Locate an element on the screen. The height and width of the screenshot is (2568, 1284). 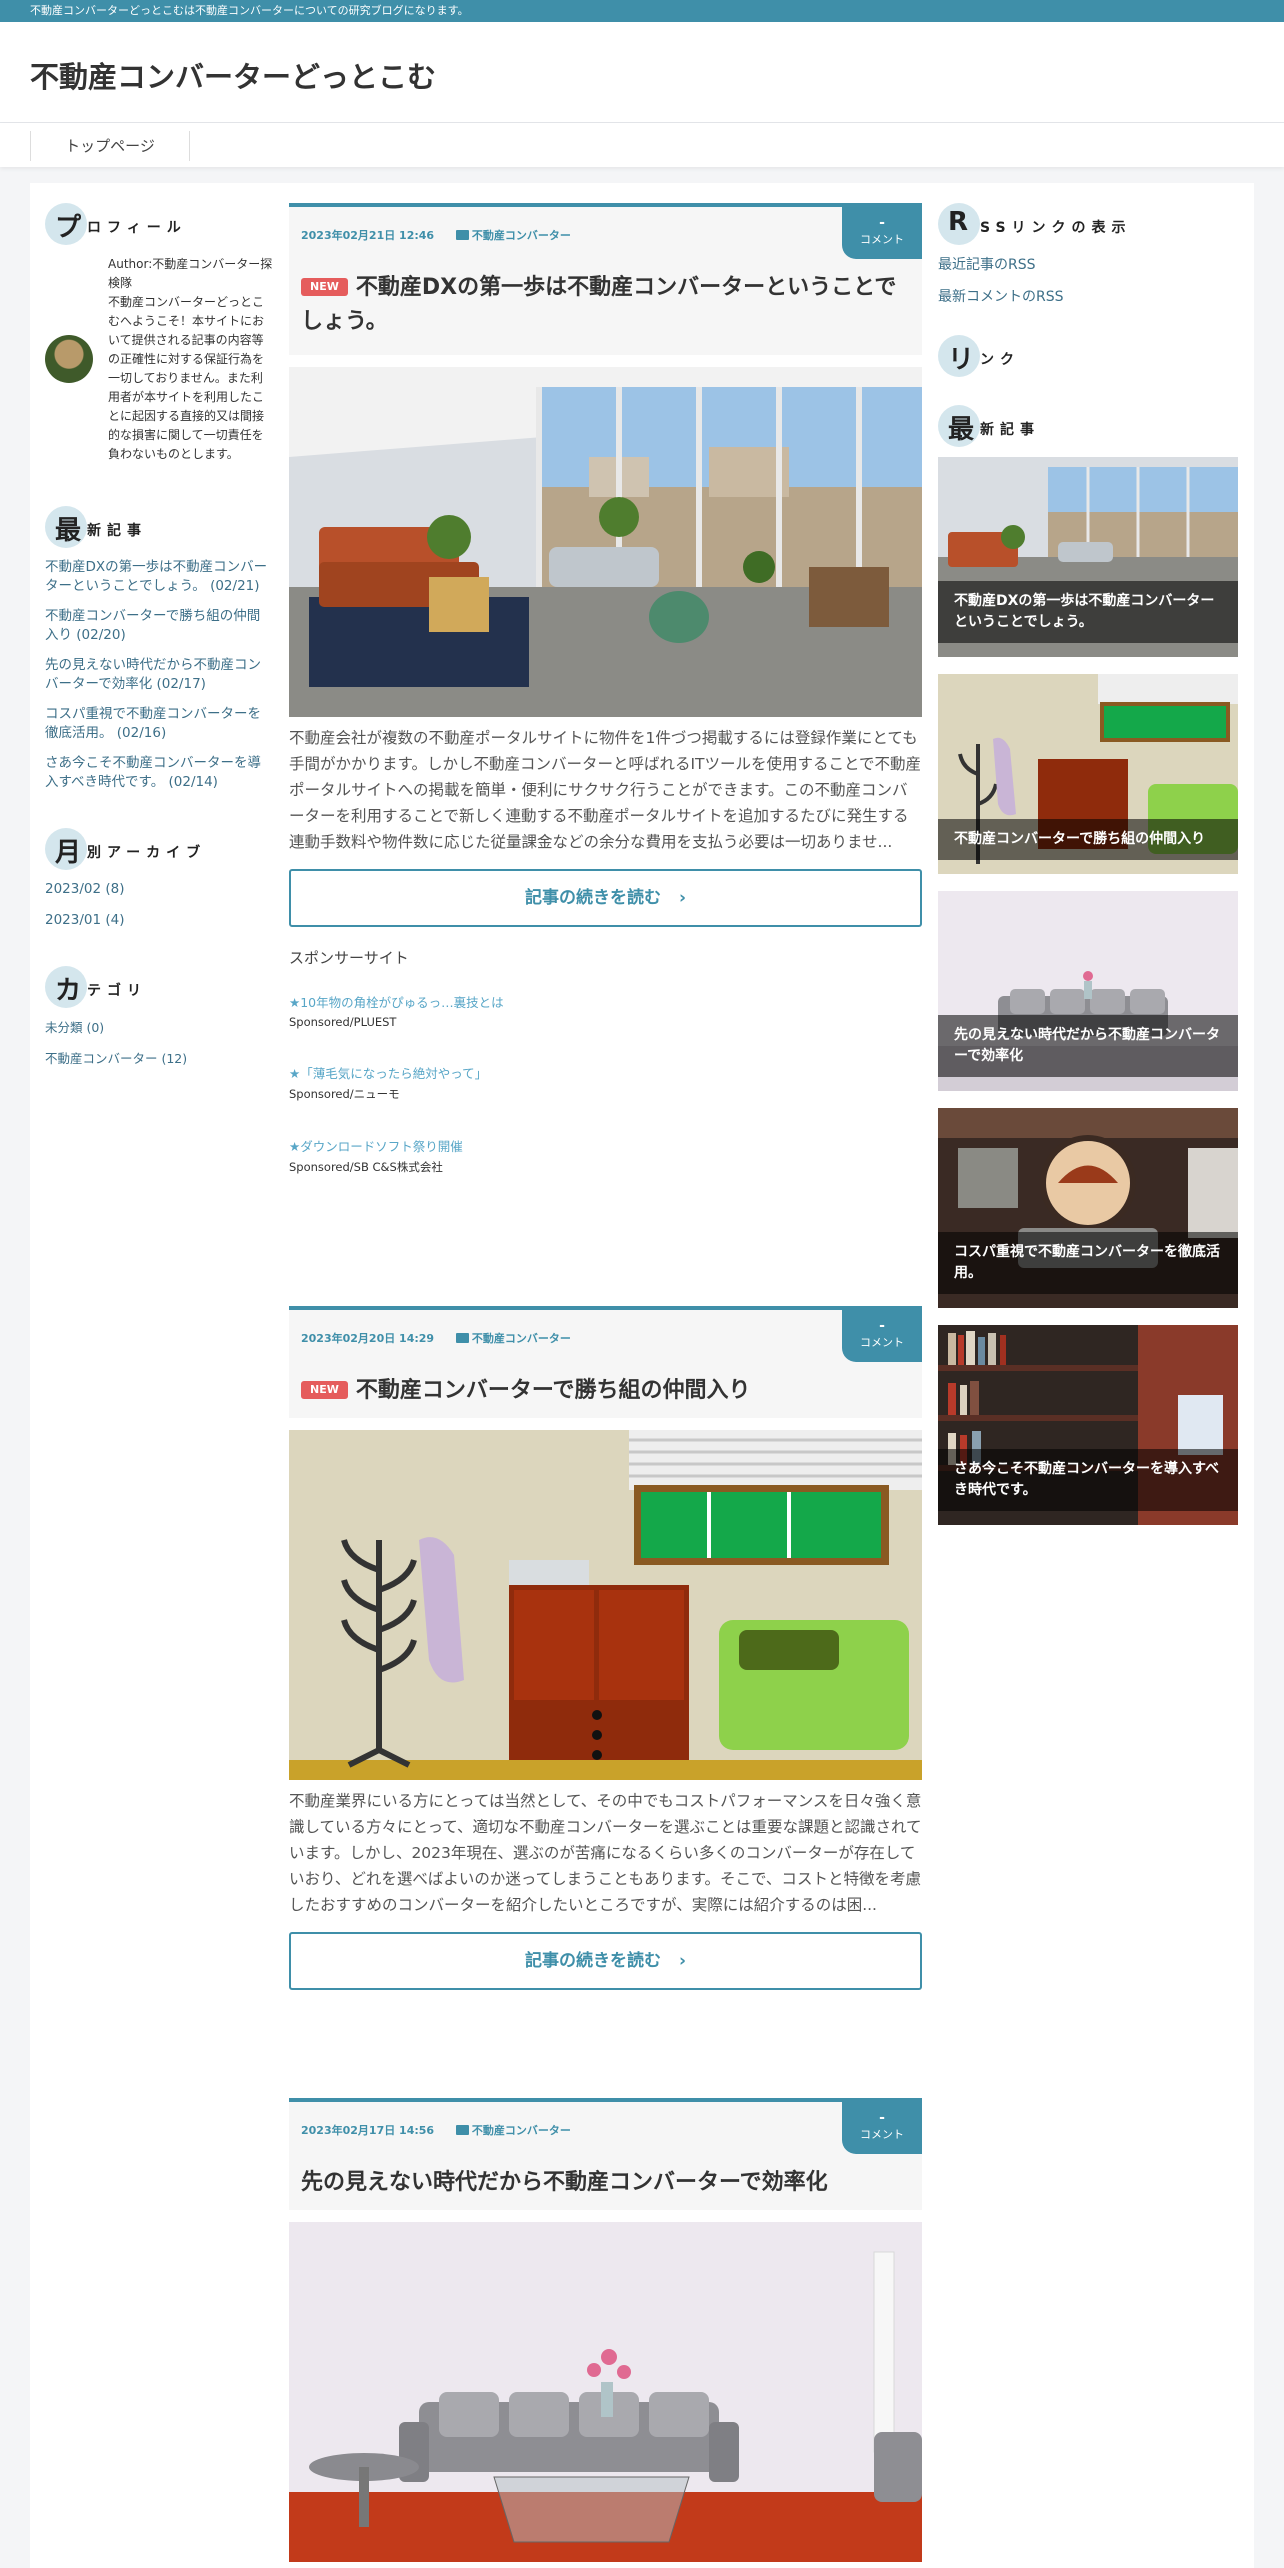
post-title-text: 先の見えない時代だから不動産コンバーターで効率化 is located at coordinates (564, 2182).